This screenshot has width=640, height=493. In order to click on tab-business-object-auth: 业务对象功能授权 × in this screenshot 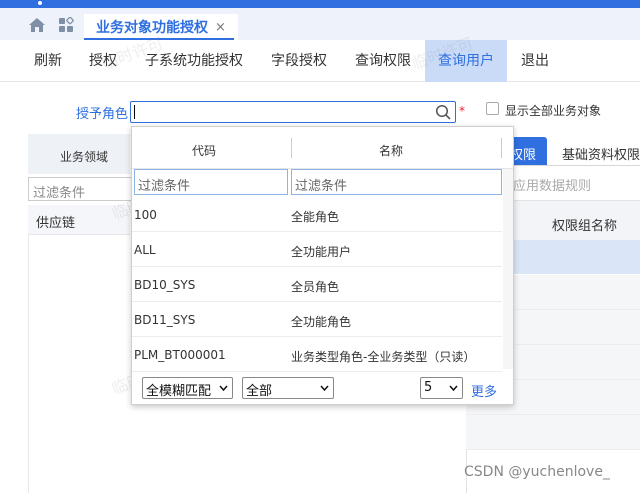, I will do `click(161, 27)`.